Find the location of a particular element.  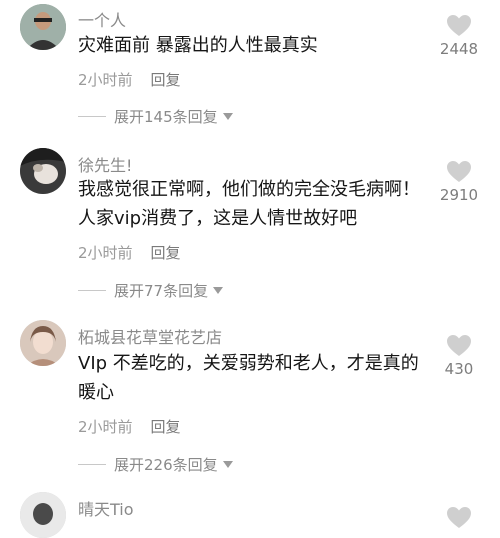

expand-replies-button: 展开226条回复 is located at coordinates (155, 464).